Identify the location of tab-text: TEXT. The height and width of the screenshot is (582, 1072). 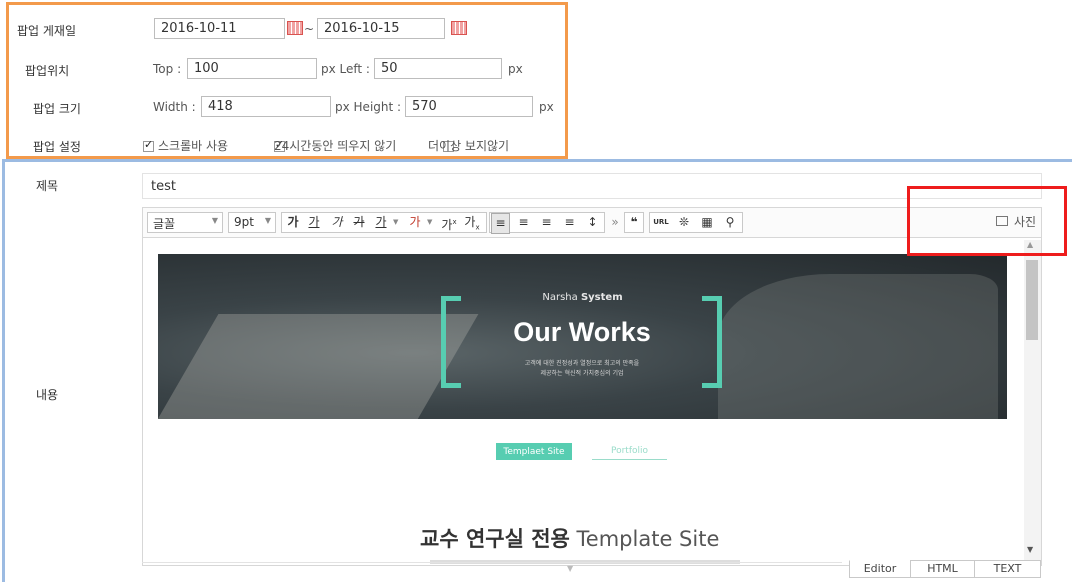
(1007, 569).